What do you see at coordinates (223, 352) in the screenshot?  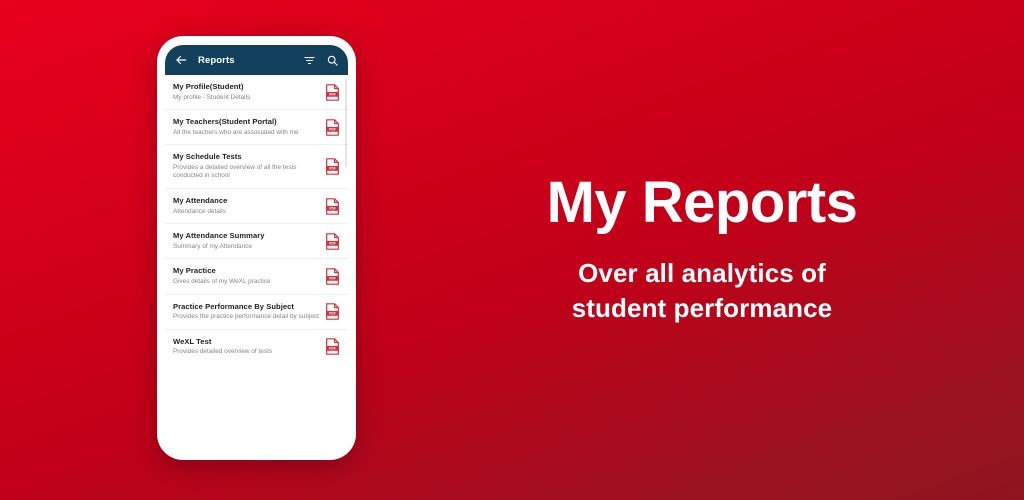 I see `list-item-subtitle: Provides detailed overview of tests` at bounding box center [223, 352].